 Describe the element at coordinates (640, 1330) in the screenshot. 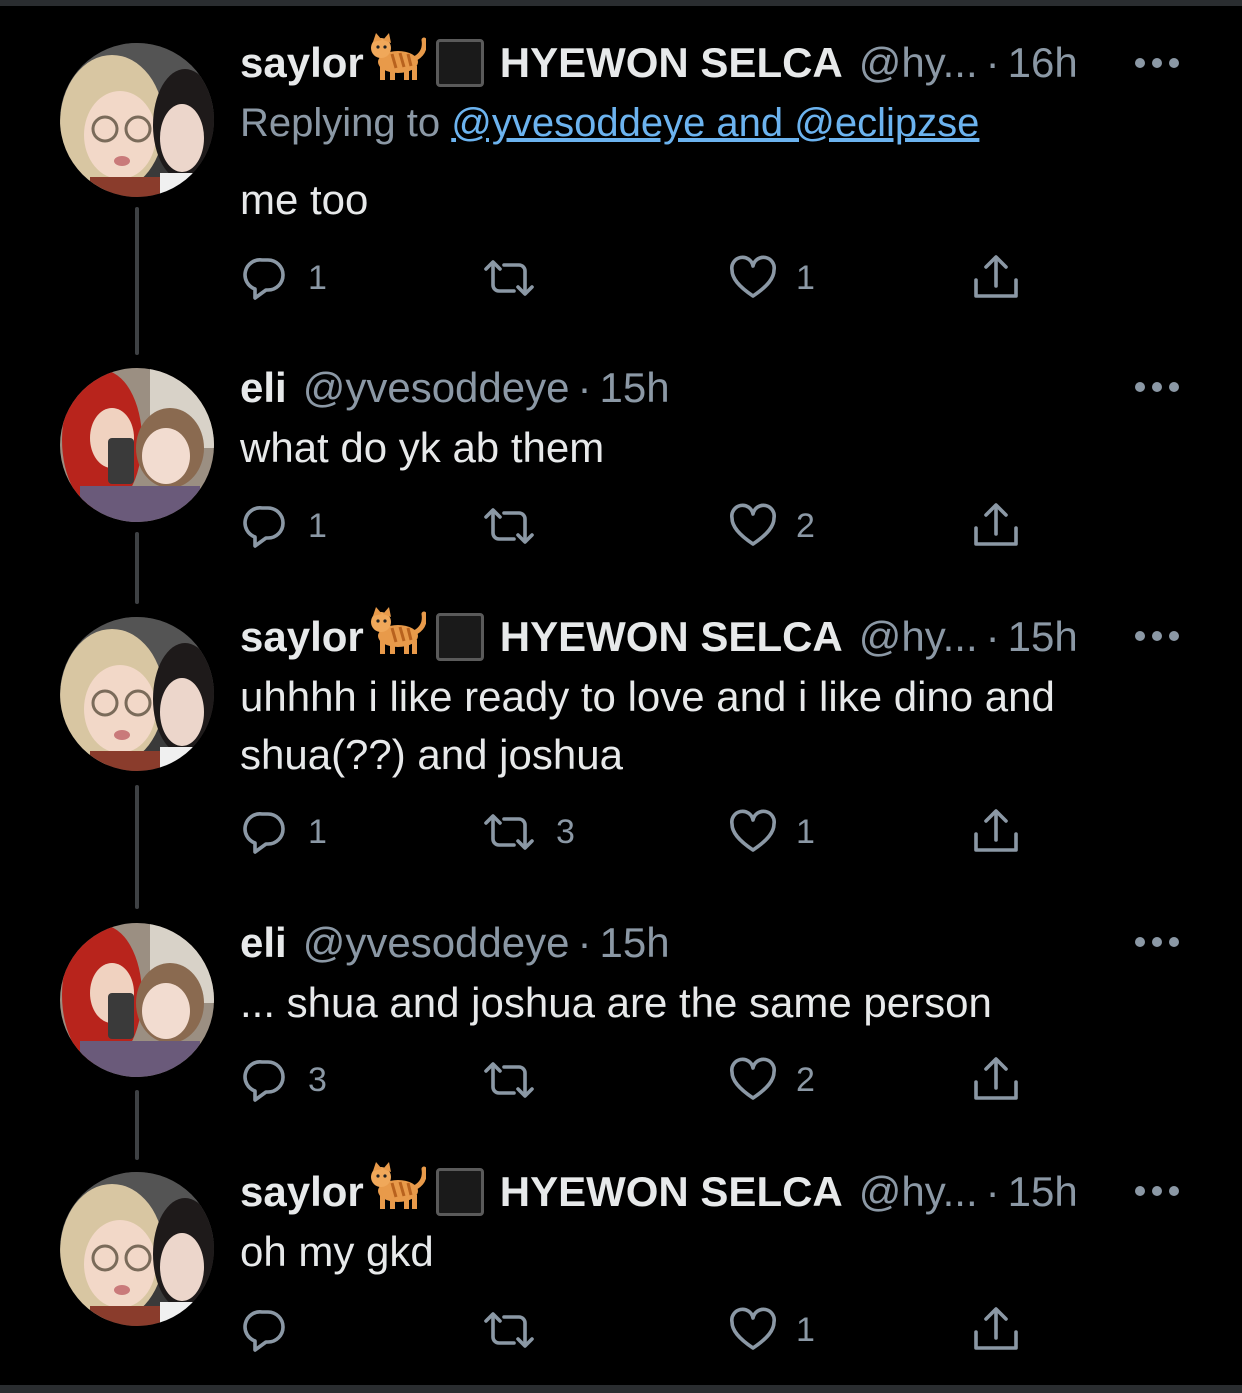

I see `tweet-actions: 1` at that location.